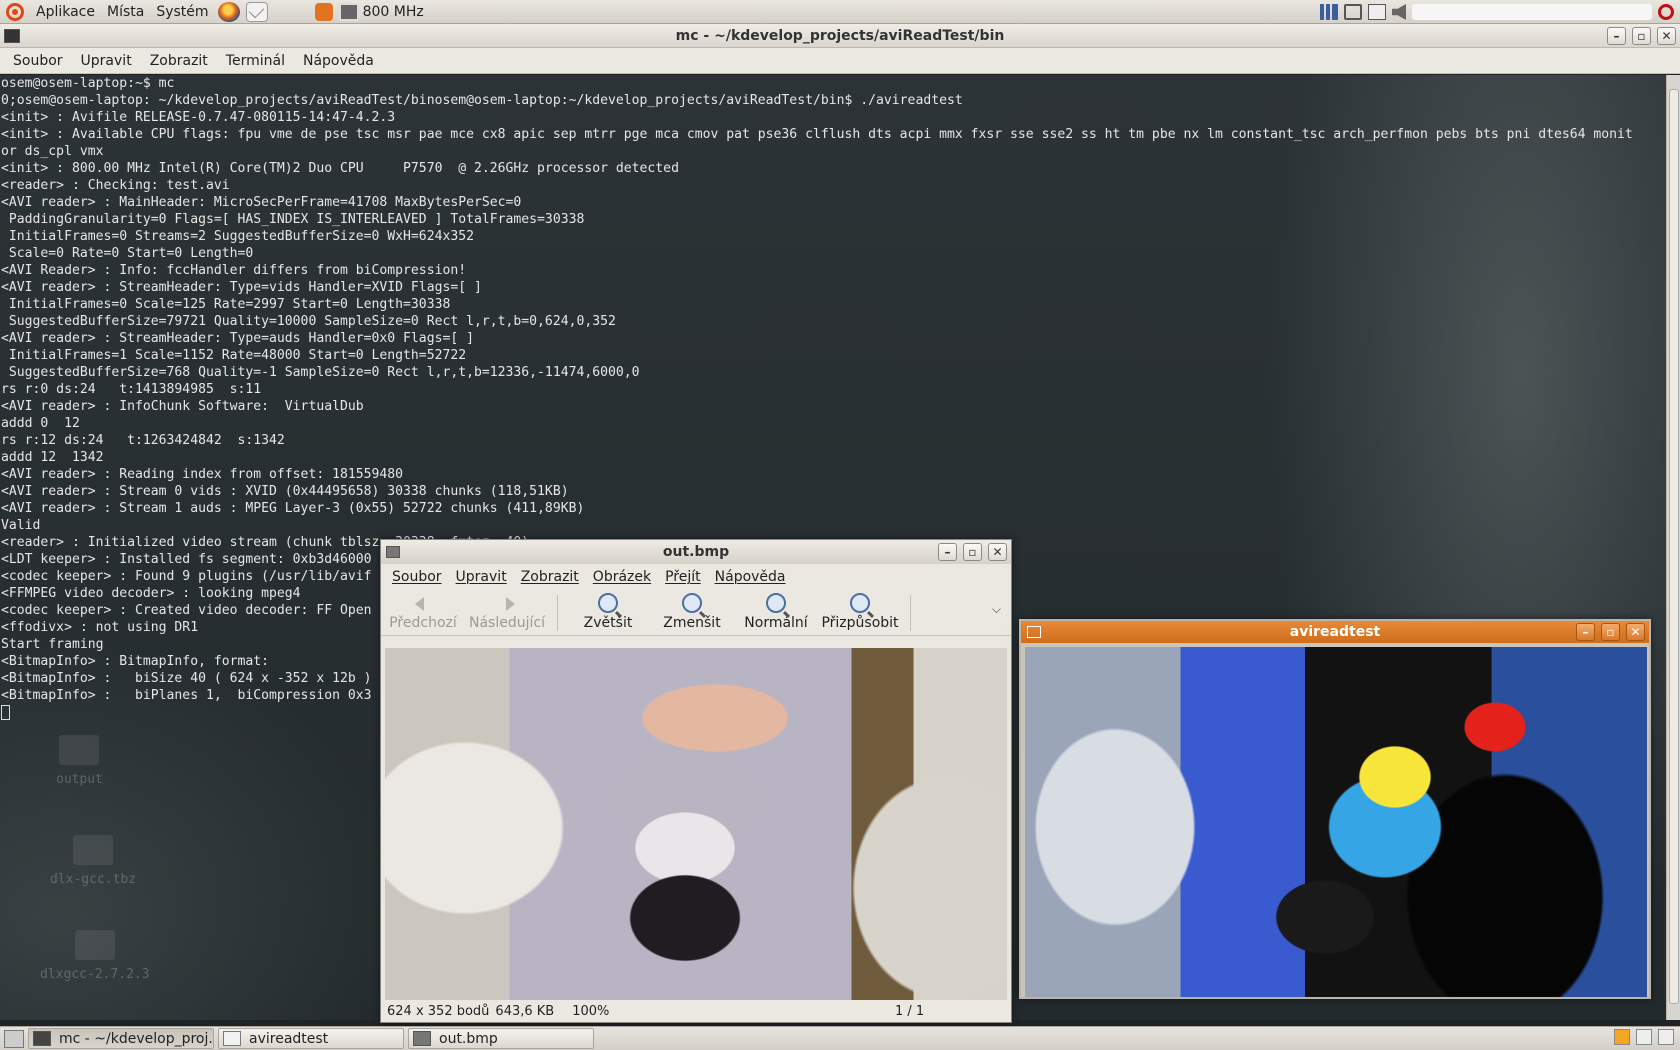 The width and height of the screenshot is (1680, 1050). What do you see at coordinates (683, 577) in the screenshot?
I see `menu-go: Přejít` at bounding box center [683, 577].